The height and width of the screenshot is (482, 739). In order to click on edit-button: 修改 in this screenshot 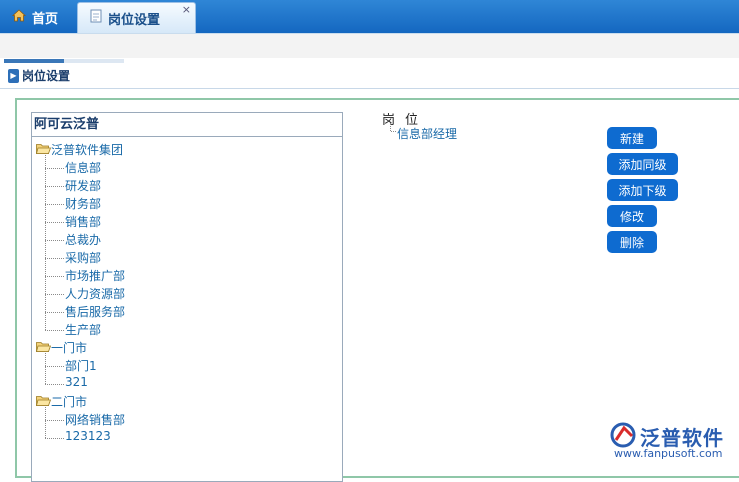, I will do `click(632, 216)`.